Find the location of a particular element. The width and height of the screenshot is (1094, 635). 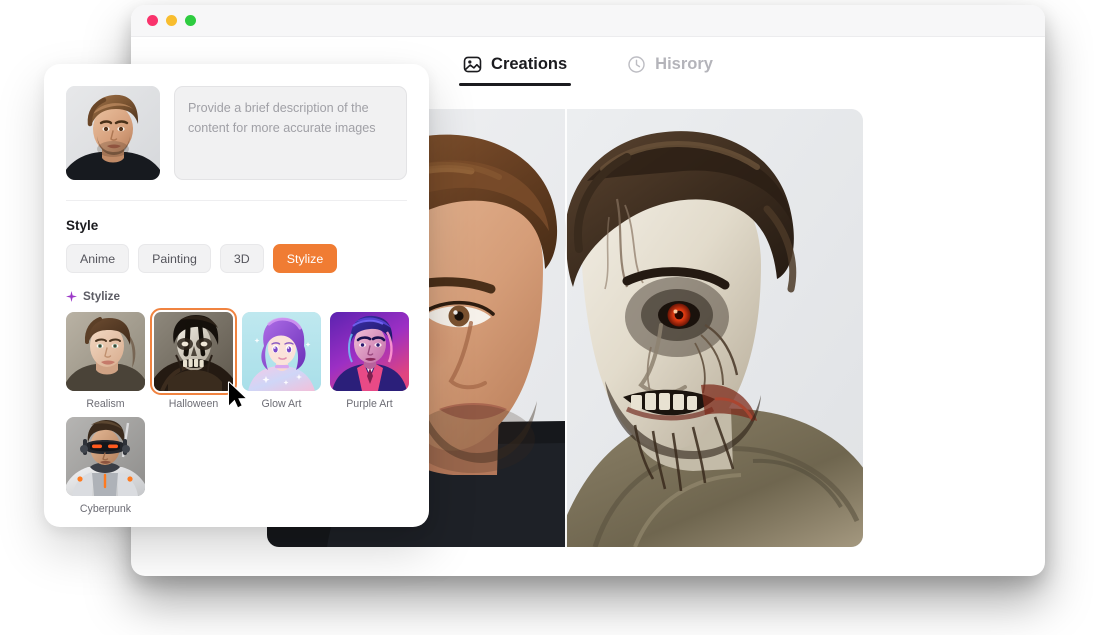

realism-thumbnail is located at coordinates (105, 351).